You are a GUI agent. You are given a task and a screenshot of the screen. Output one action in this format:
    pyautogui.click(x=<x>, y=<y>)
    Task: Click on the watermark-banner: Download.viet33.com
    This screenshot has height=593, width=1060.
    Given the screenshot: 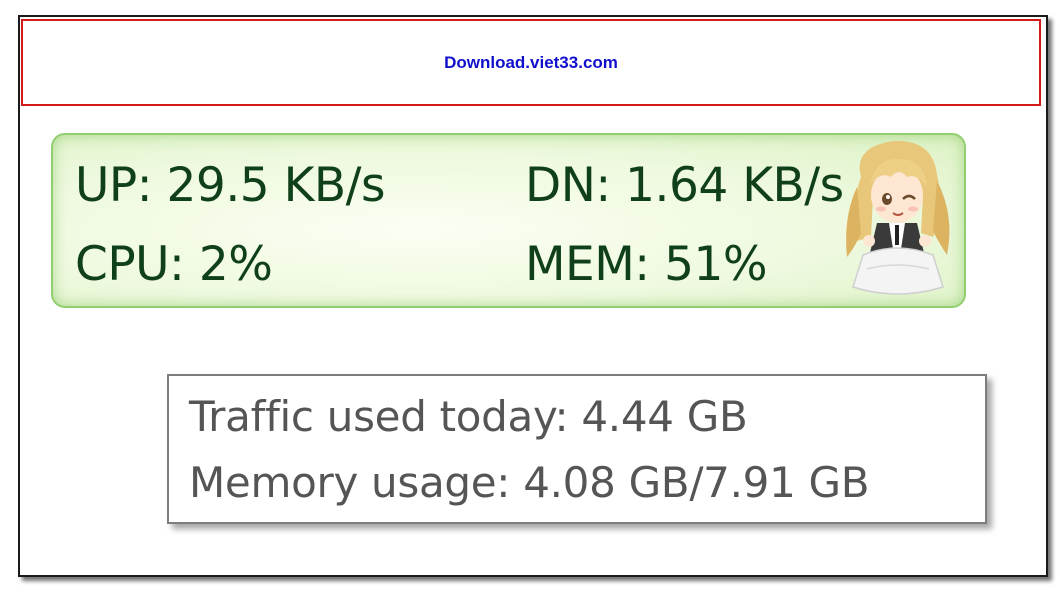 What is the action you would take?
    pyautogui.click(x=531, y=62)
    